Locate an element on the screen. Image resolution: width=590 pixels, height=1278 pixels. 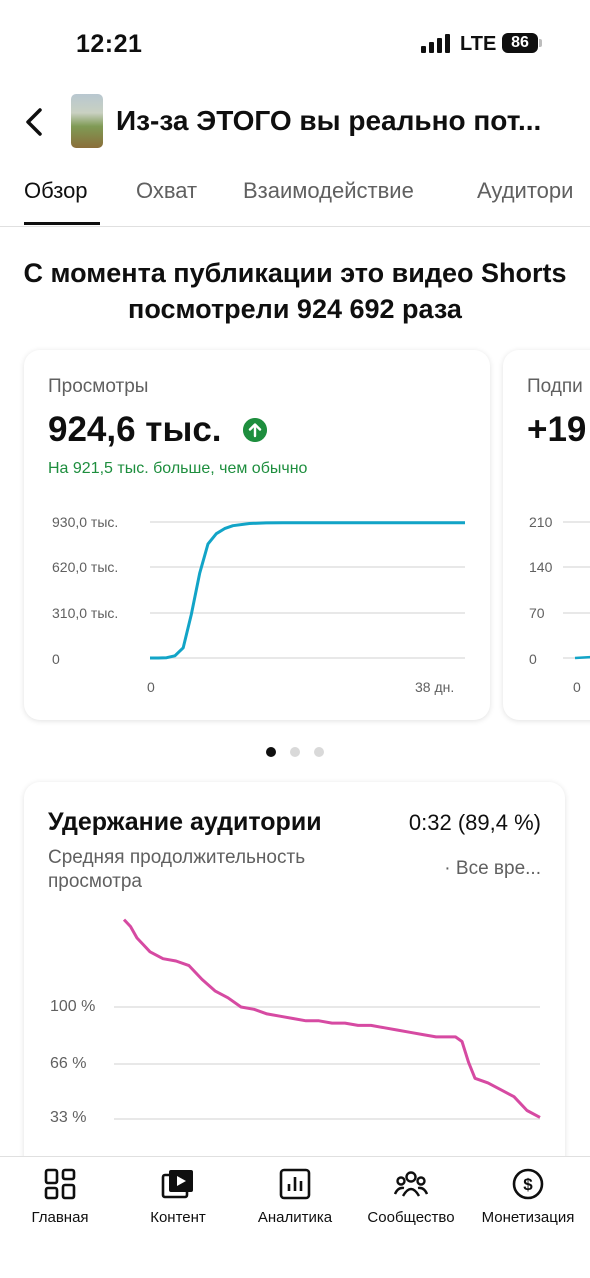
nav-monetization: $ Монетизация is located at coordinates (528, 1196).